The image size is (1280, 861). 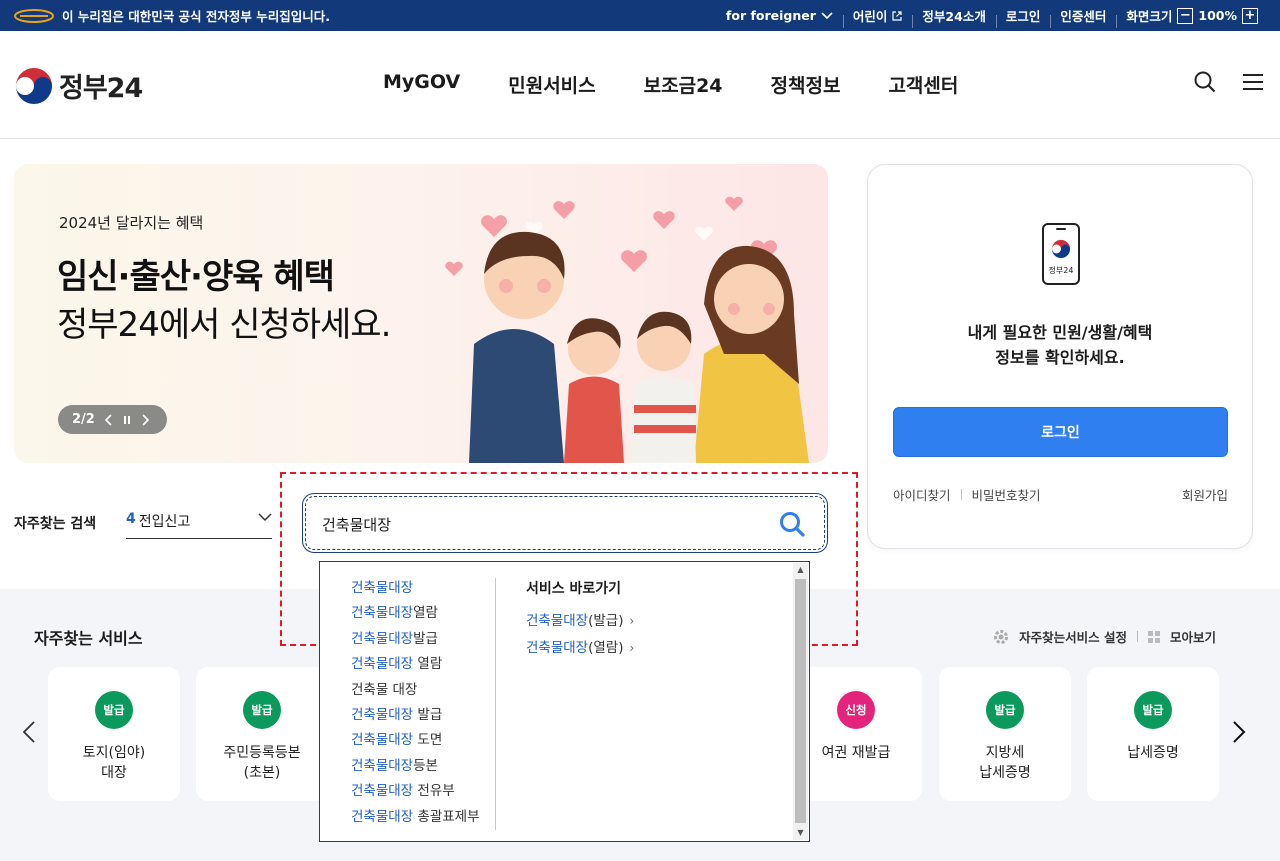 I want to click on view-all-link: 모아보기, so click(x=1193, y=636).